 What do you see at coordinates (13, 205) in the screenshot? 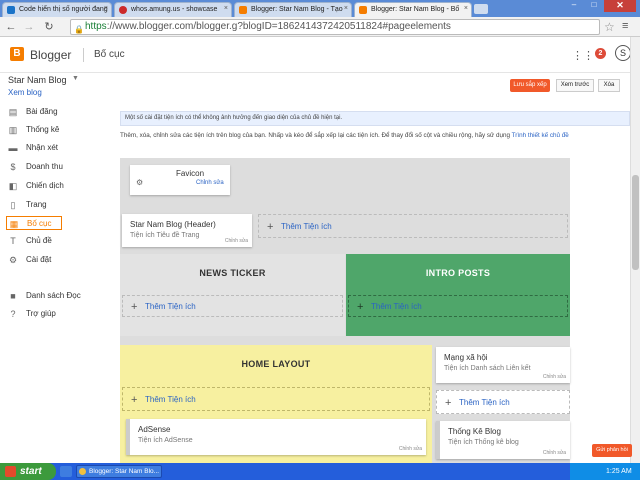
I see `pages-icon: ▯` at bounding box center [13, 205].